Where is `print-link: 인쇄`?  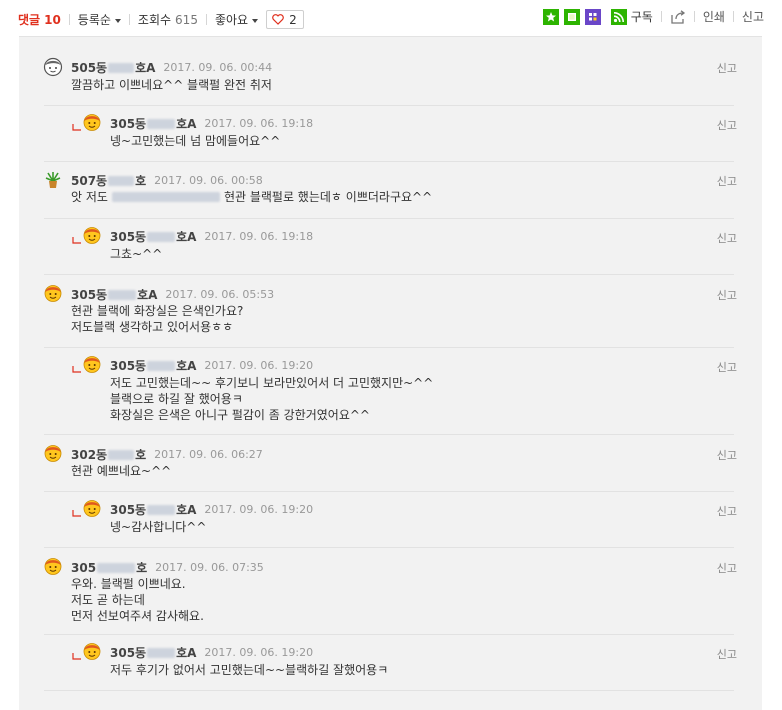 print-link: 인쇄 is located at coordinates (714, 16).